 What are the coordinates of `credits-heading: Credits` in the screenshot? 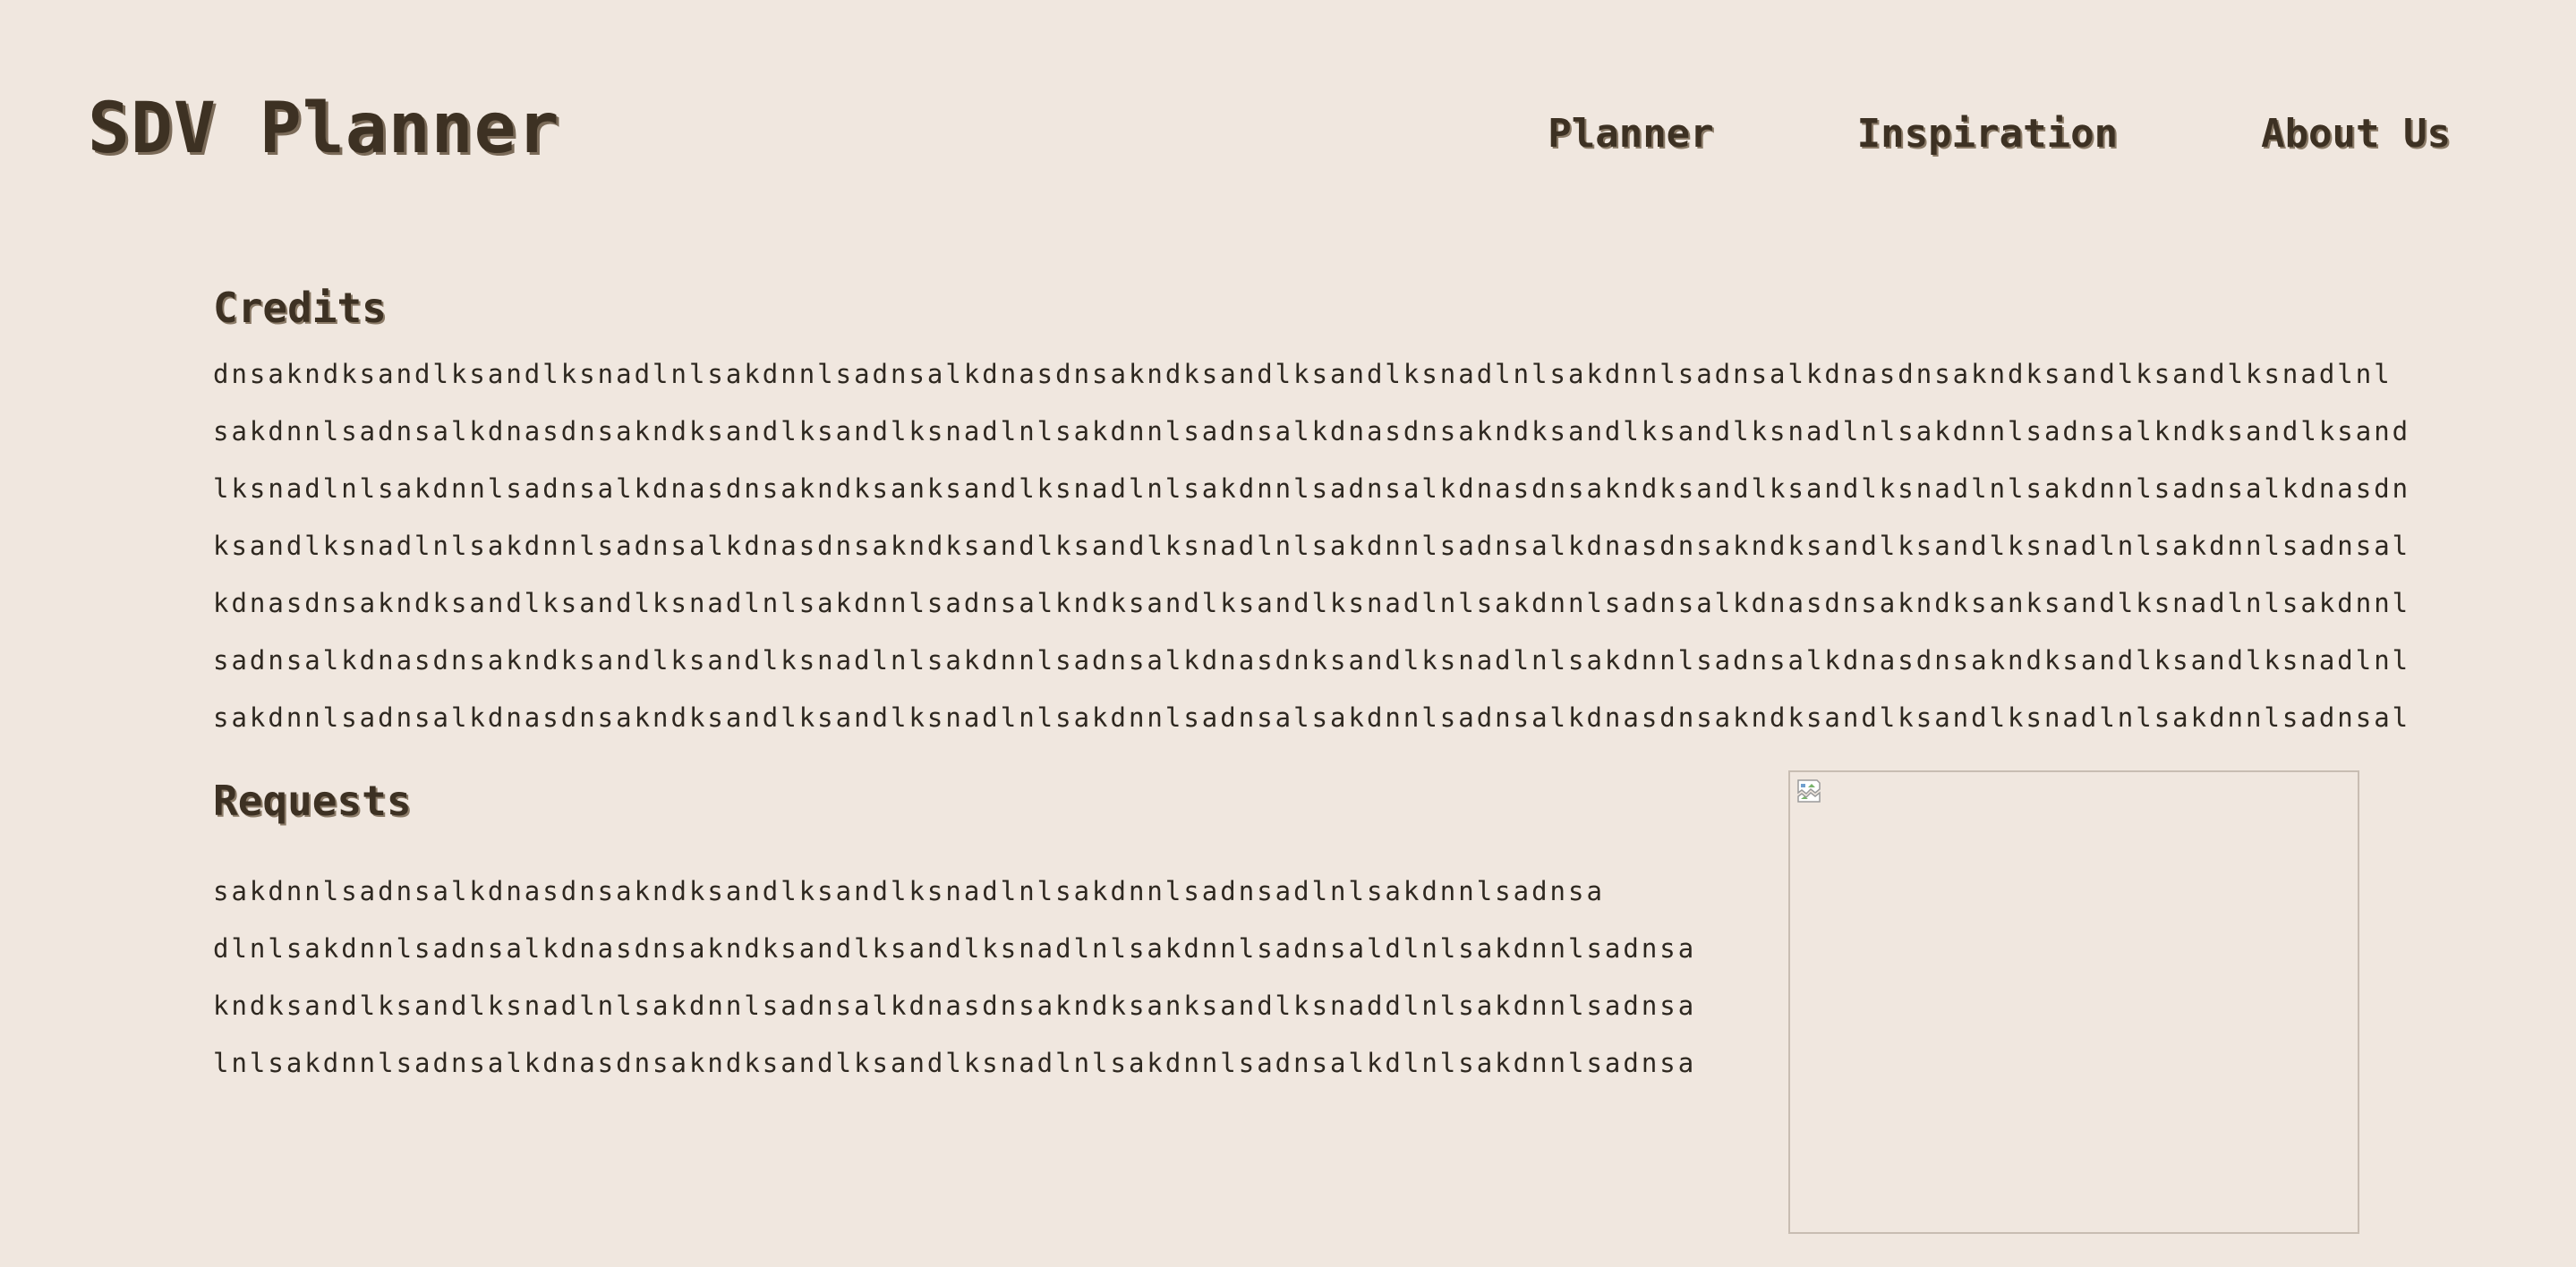 It's located at (300, 308).